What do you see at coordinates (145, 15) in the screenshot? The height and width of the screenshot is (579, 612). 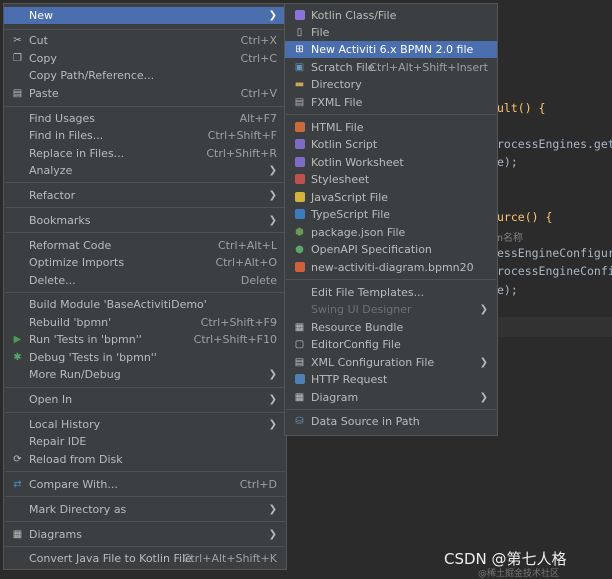 I see `menu-item-new: New ❯` at bounding box center [145, 15].